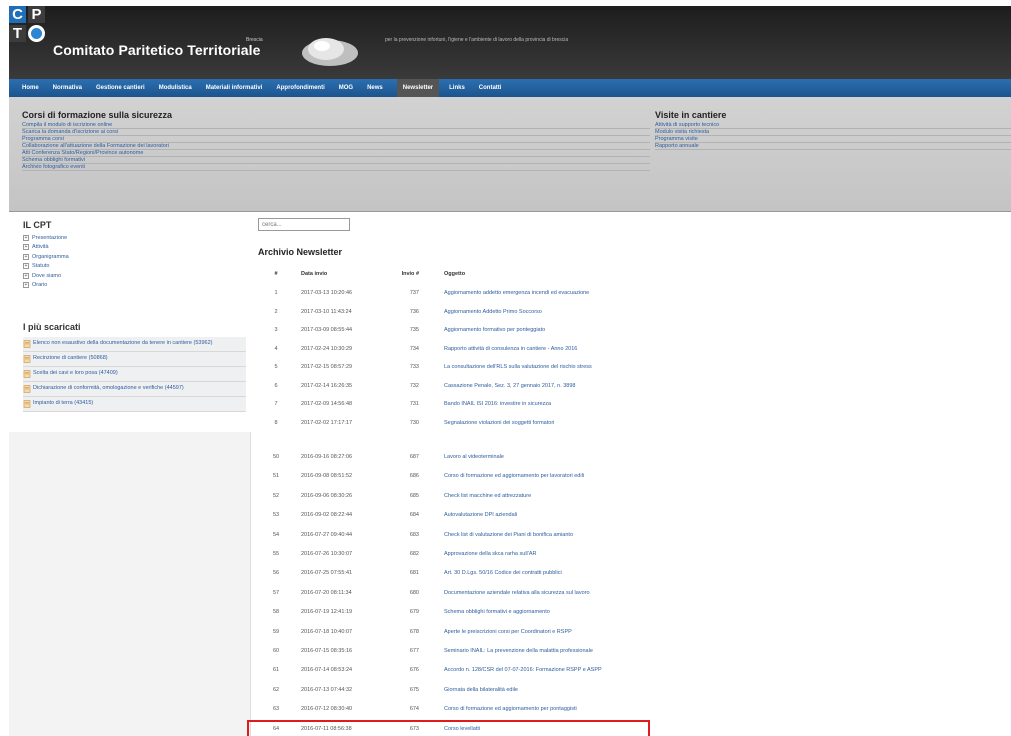  Describe the element at coordinates (474, 457) in the screenshot. I see `row-subject-link: Lavoro al videoterminale` at that location.